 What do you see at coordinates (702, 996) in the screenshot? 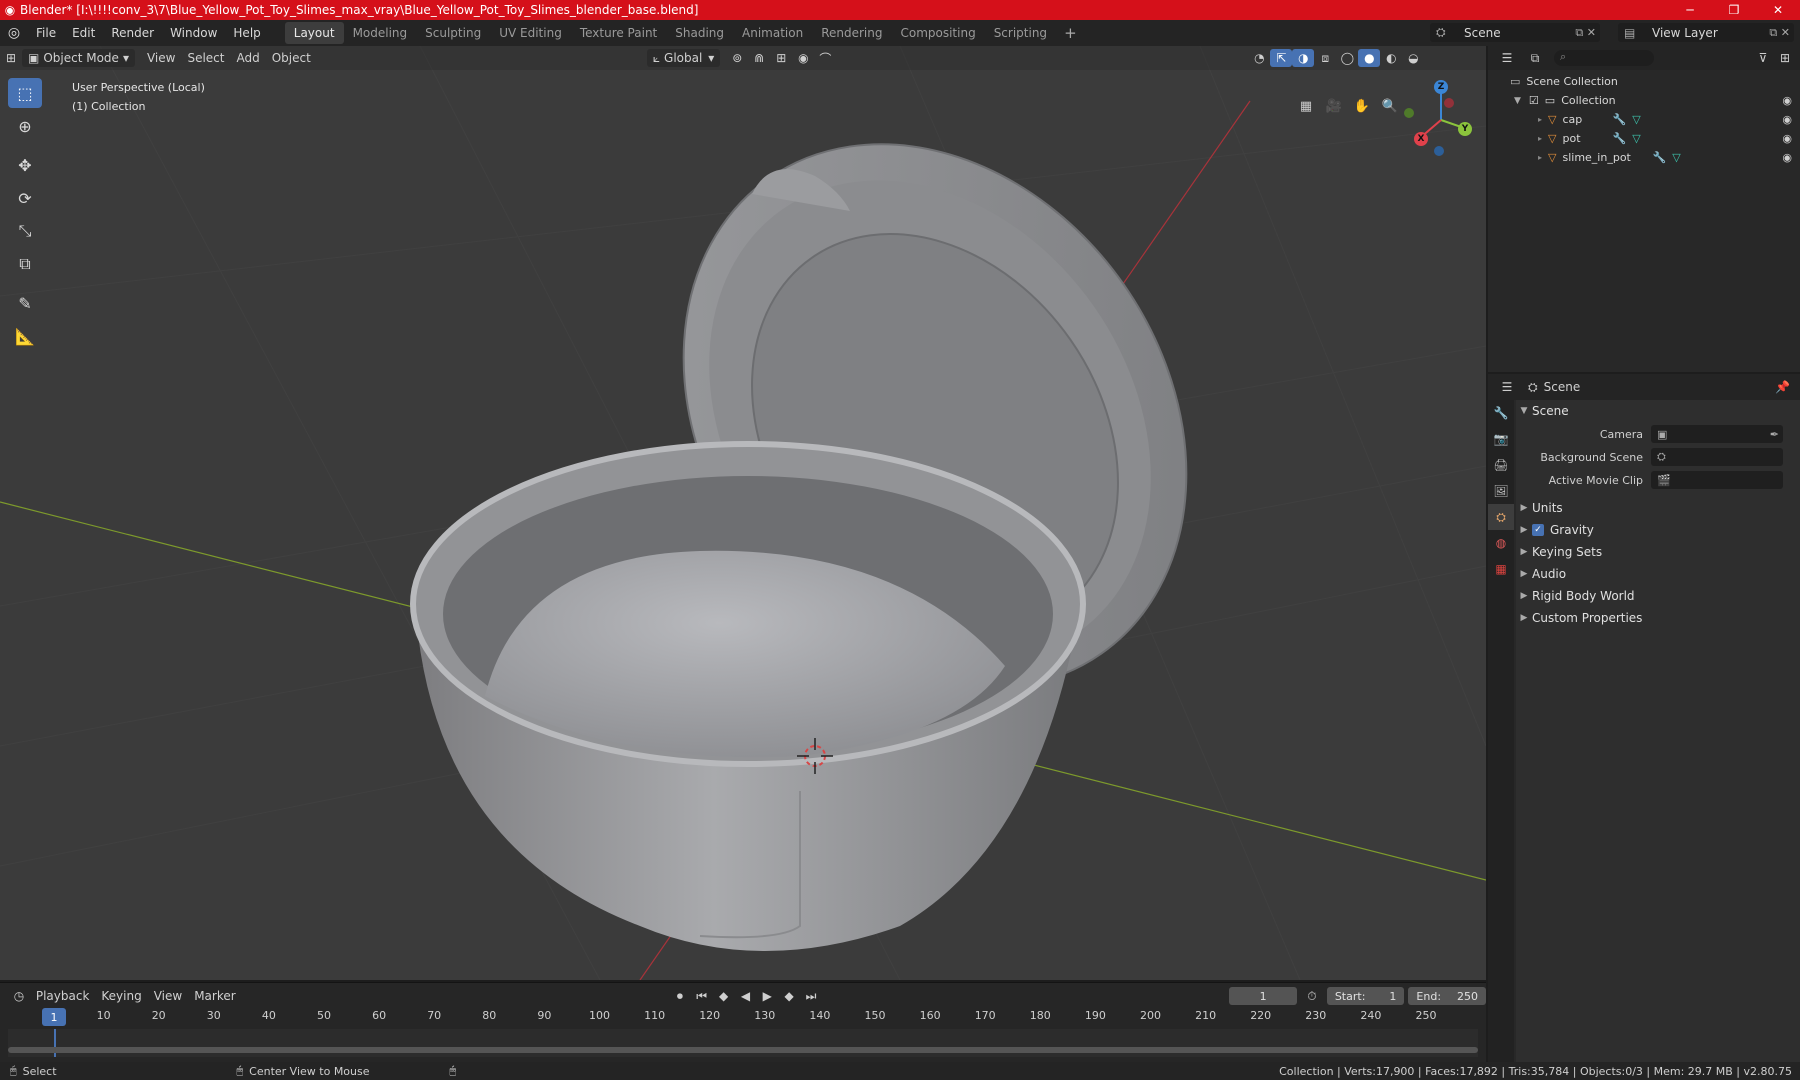
I see `jump-start-icon: ⏮` at bounding box center [702, 996].